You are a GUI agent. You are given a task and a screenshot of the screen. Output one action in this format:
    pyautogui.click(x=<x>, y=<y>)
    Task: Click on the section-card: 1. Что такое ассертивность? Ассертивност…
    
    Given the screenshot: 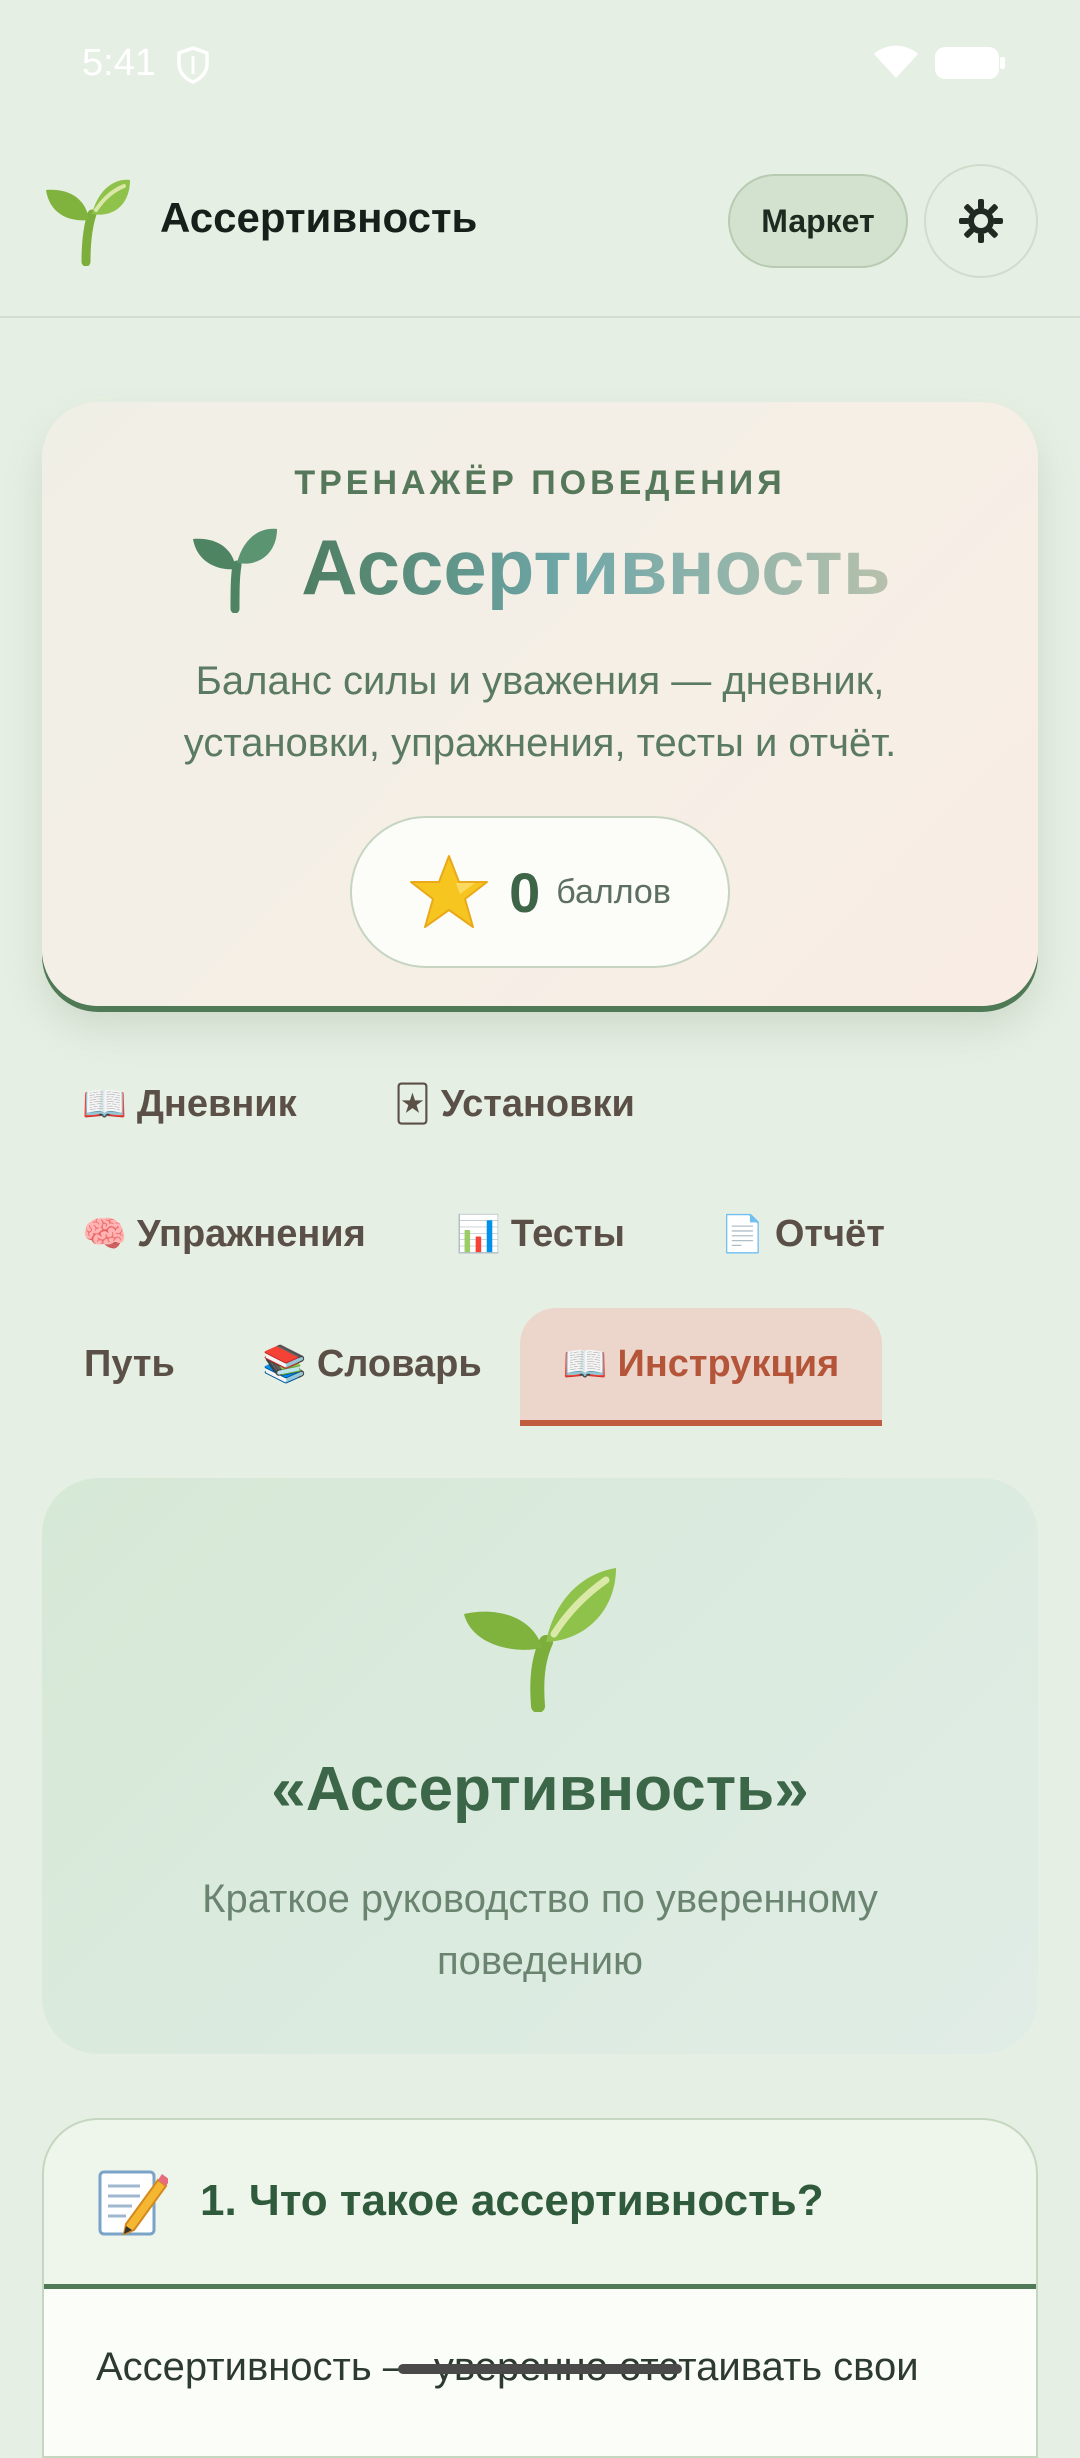 What is the action you would take?
    pyautogui.click(x=540, y=2288)
    